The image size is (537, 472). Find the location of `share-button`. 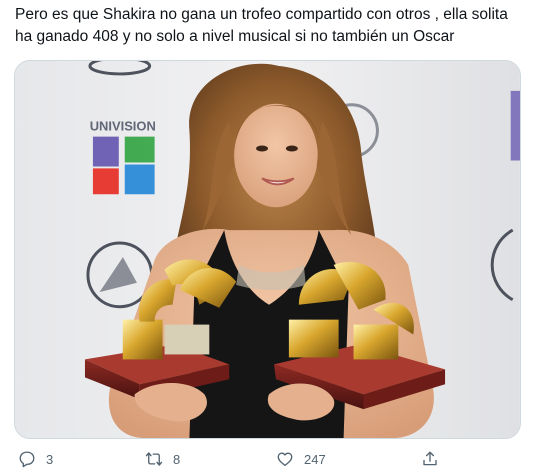

share-button is located at coordinates (430, 459).